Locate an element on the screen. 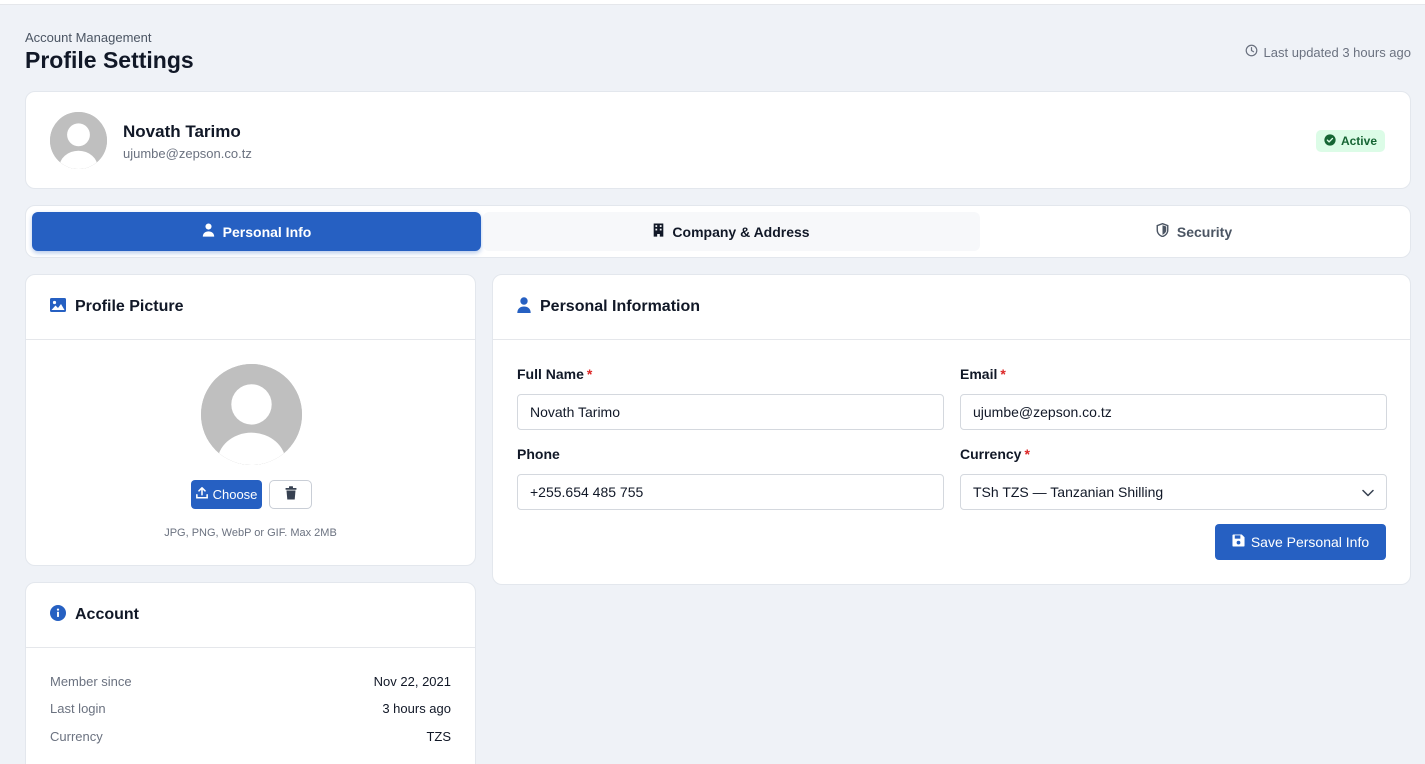 This screenshot has height=764, width=1425. image-icon is located at coordinates (58, 307).